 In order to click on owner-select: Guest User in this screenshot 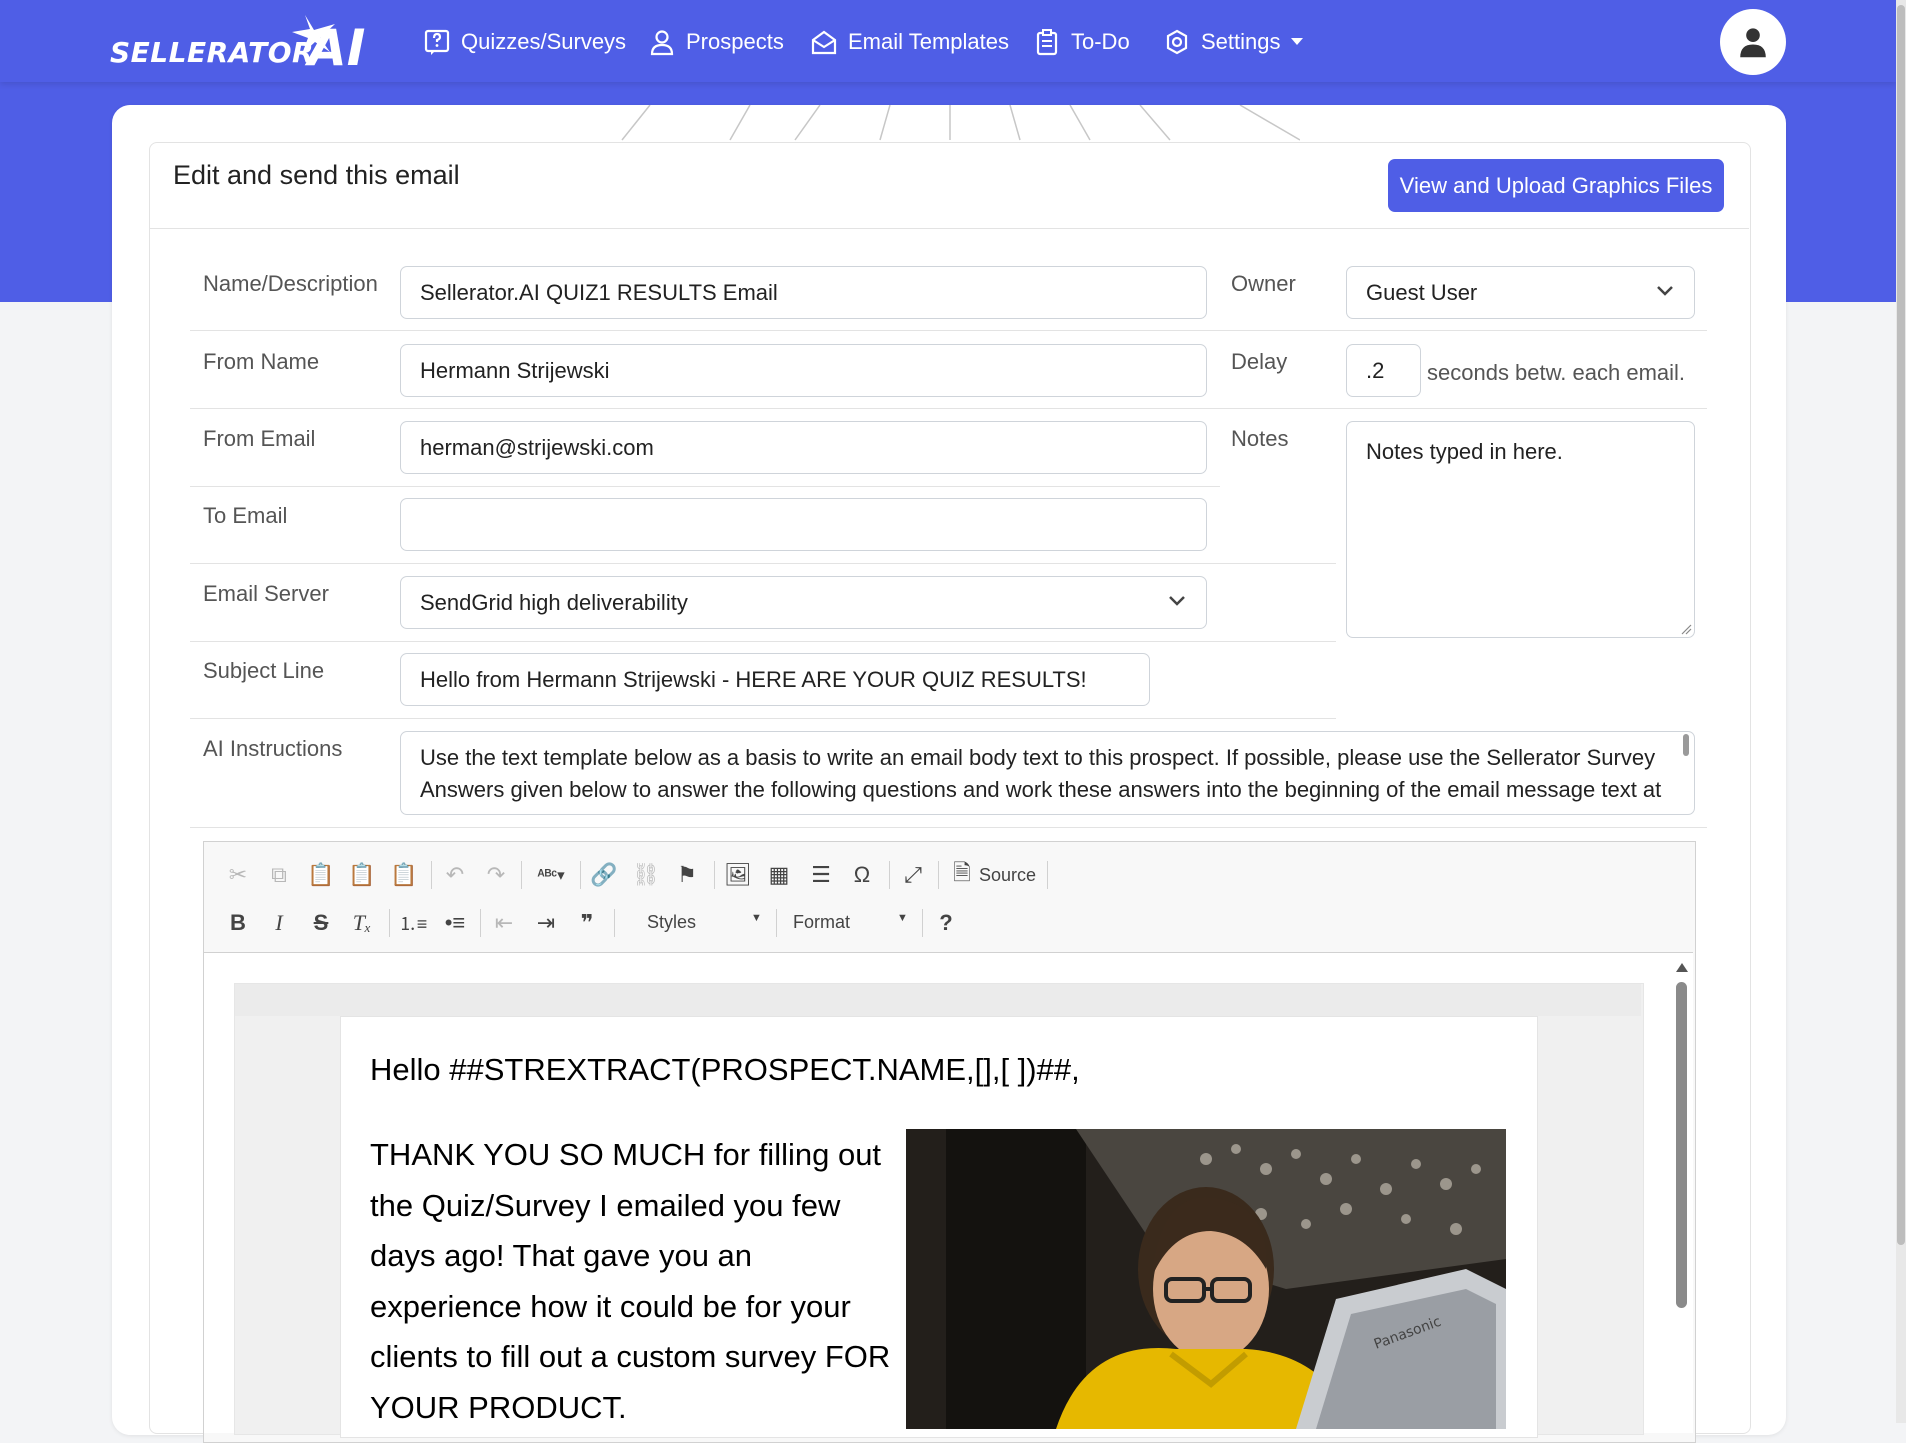, I will do `click(1520, 292)`.